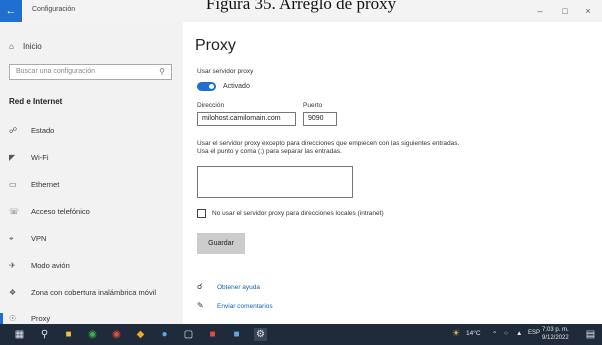 Image resolution: width=602 pixels, height=345 pixels. What do you see at coordinates (200, 305) in the screenshot?
I see `feedback-icon: ✎` at bounding box center [200, 305].